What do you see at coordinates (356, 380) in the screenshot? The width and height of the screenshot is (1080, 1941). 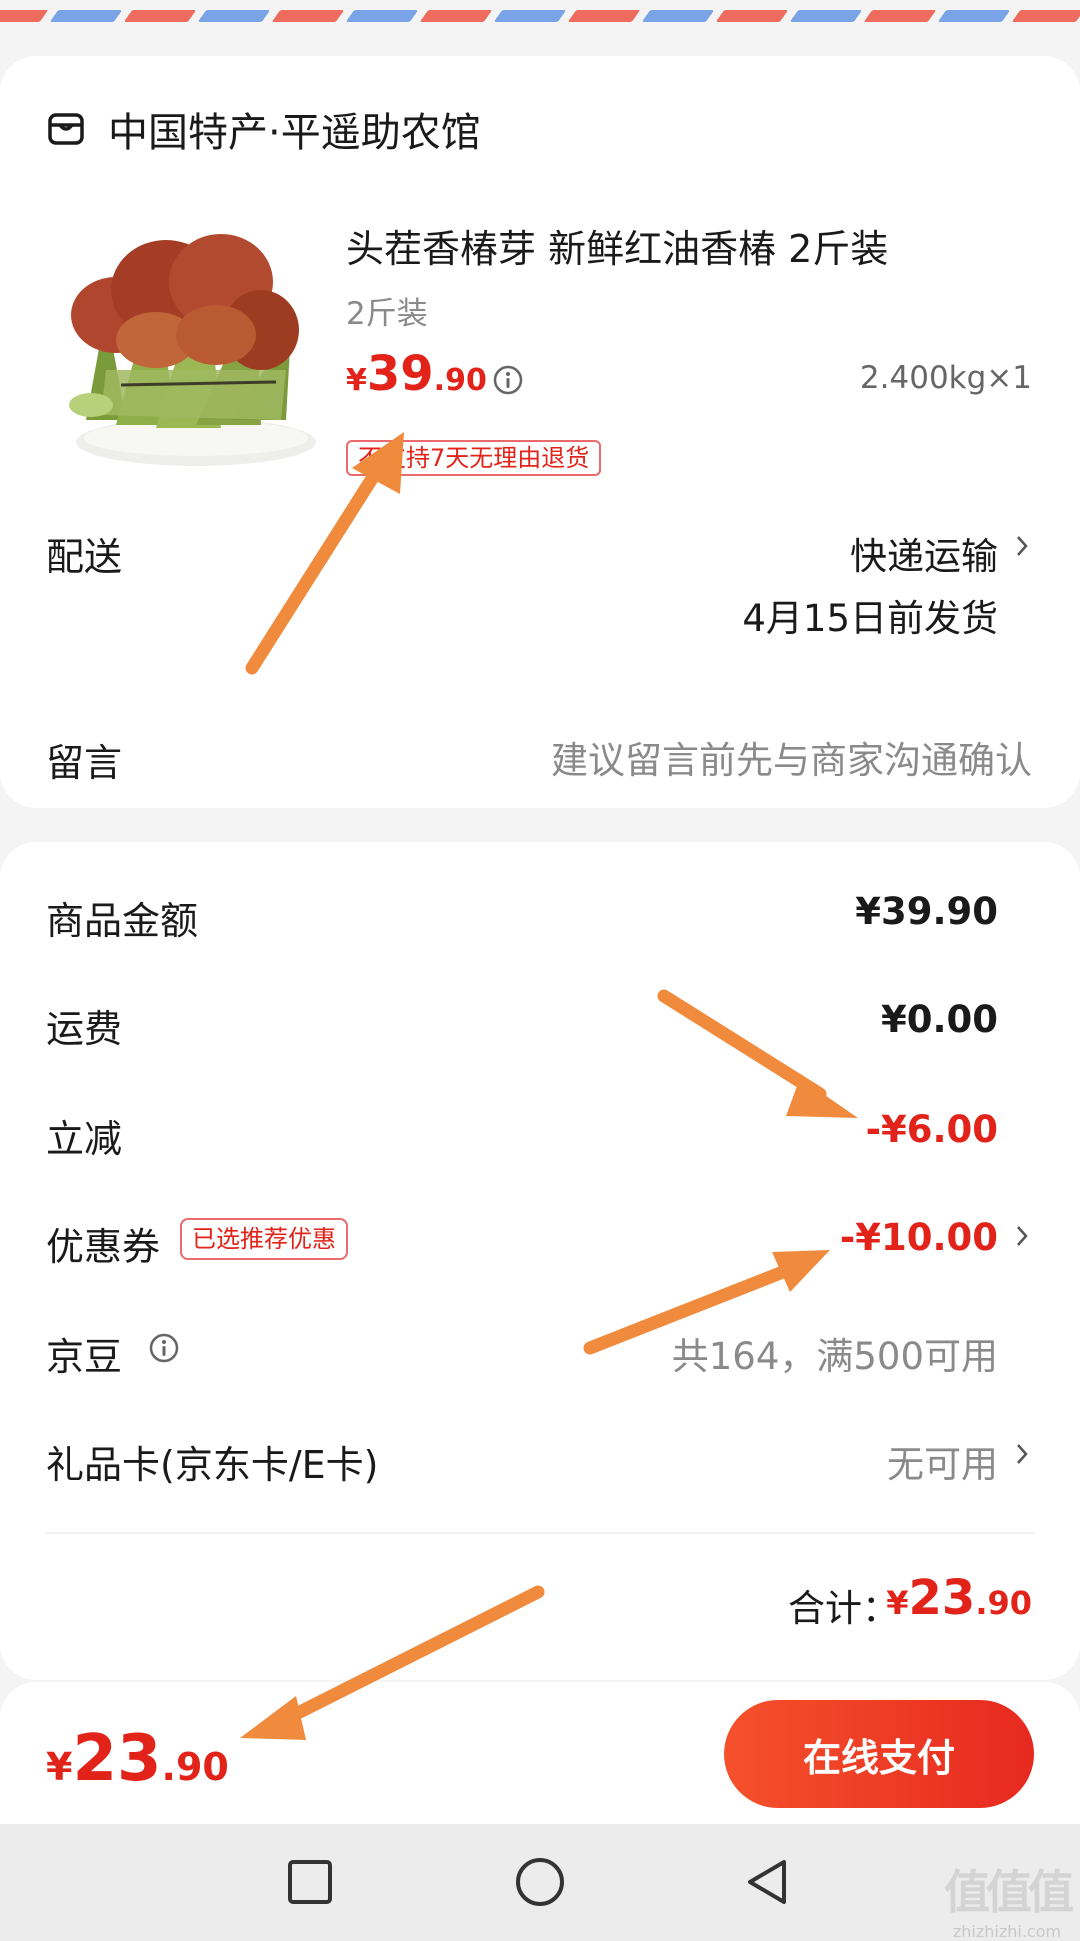 I see `product-price-currency: ¥` at bounding box center [356, 380].